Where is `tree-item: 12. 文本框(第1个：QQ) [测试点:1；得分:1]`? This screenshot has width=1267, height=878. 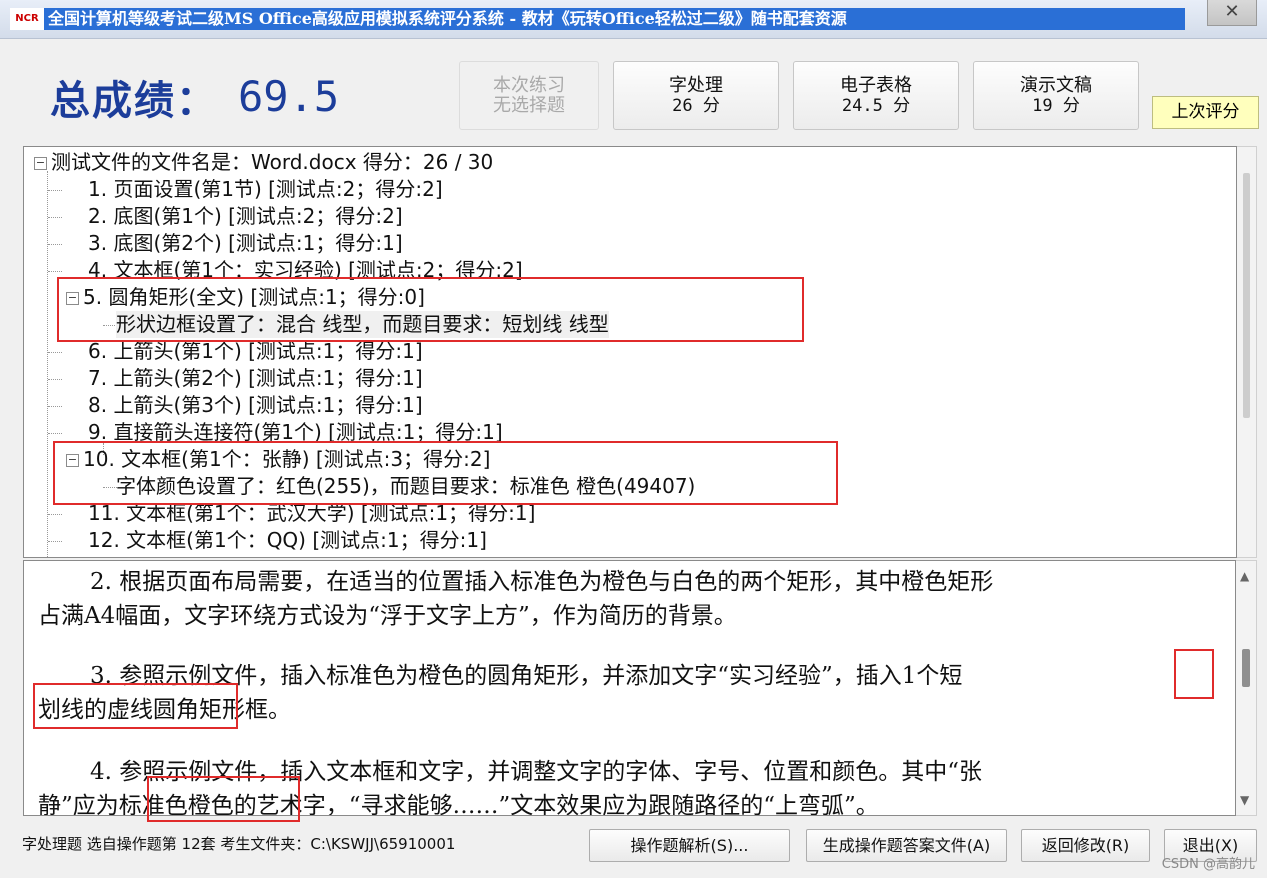
tree-item: 12. 文本框(第1个：QQ) [测试点:1；得分:1] is located at coordinates (287, 540).